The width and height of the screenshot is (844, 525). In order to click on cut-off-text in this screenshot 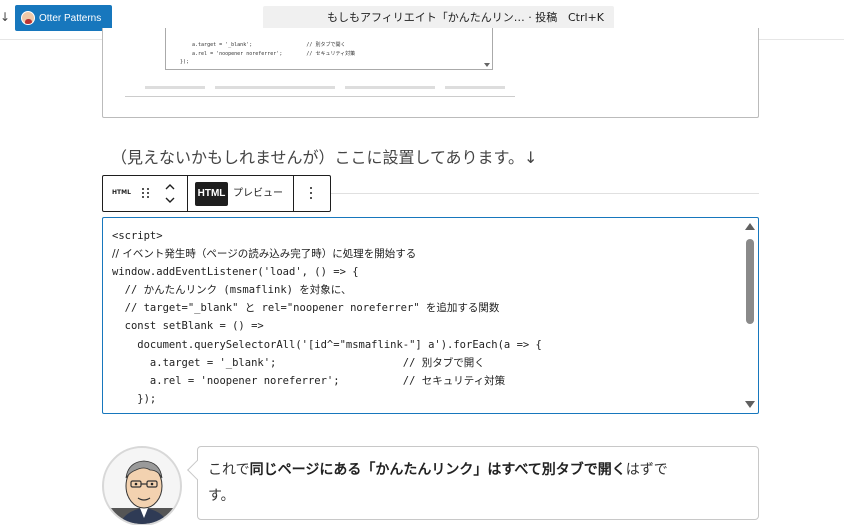, I will do `click(320, 87)`.